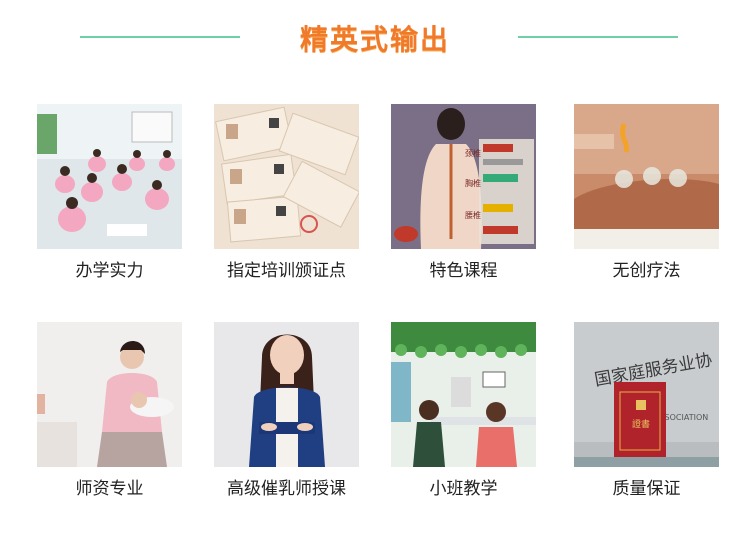 This screenshot has height=533, width=750. I want to click on grid-card-featured-courses: 颈椎 胸椎 腰椎 特色课程, so click(463, 192).